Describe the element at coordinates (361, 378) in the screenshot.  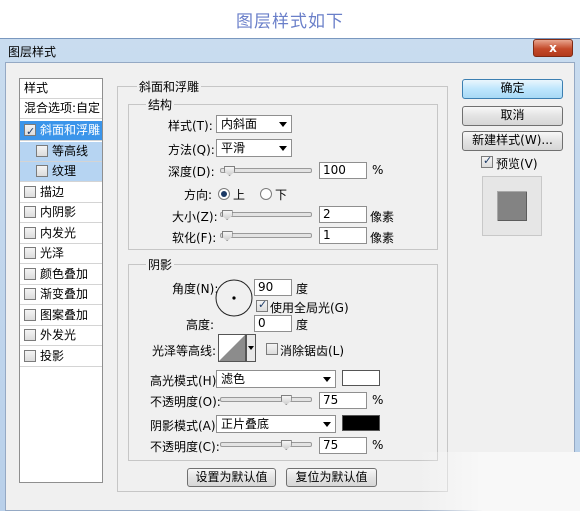
I see `highlight-color-swatch` at that location.